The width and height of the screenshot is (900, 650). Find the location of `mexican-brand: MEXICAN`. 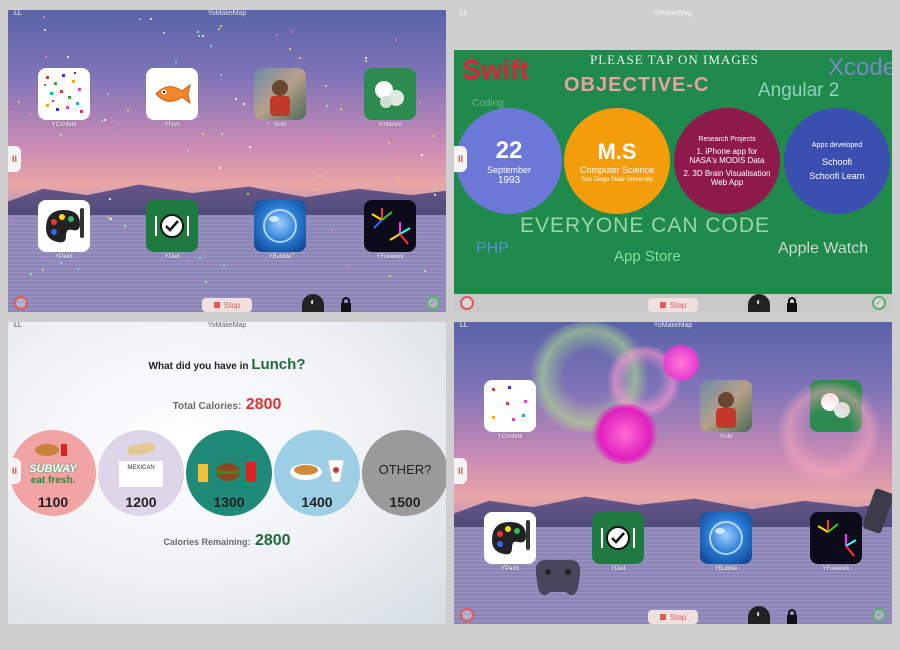

mexican-brand: MEXICAN is located at coordinates (141, 474).